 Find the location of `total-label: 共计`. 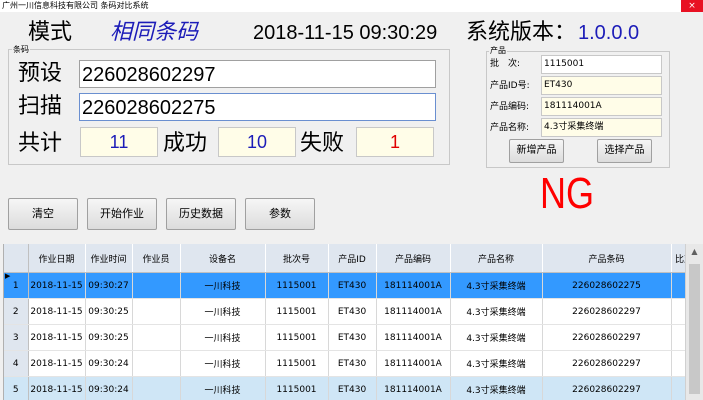

total-label: 共计 is located at coordinates (40, 143).